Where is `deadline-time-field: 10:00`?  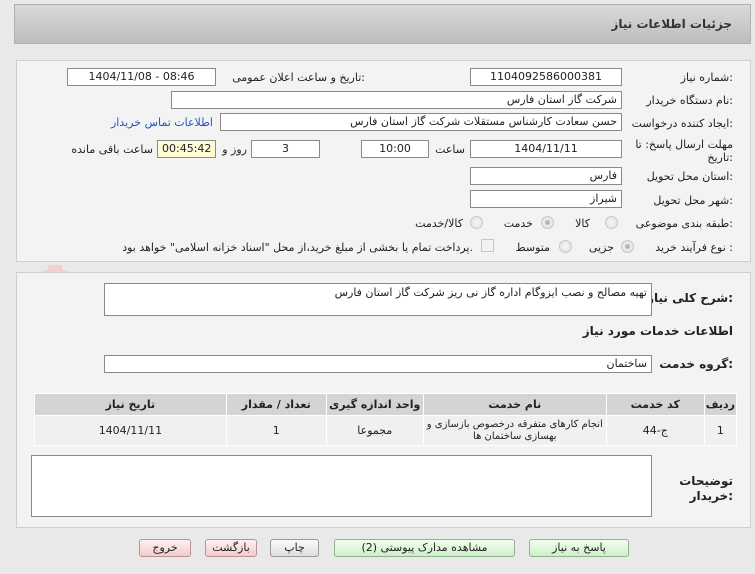
deadline-time-field: 10:00 is located at coordinates (395, 149).